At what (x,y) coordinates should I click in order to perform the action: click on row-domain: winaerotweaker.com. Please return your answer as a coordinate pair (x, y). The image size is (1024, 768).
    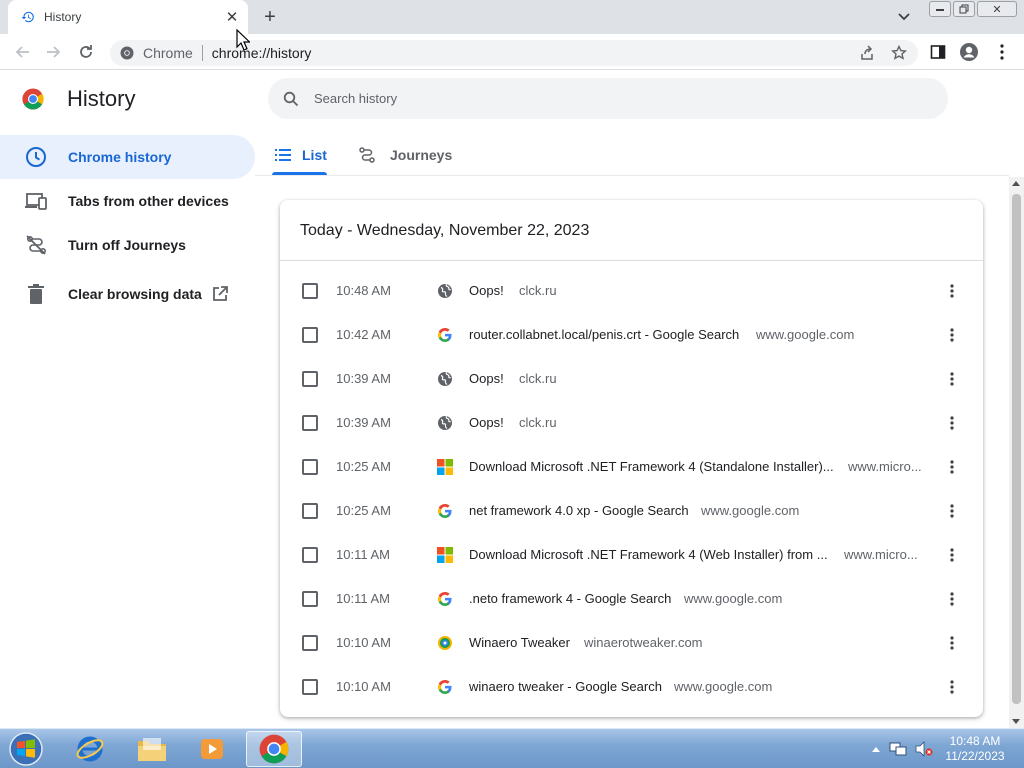
    Looking at the image, I should click on (643, 642).